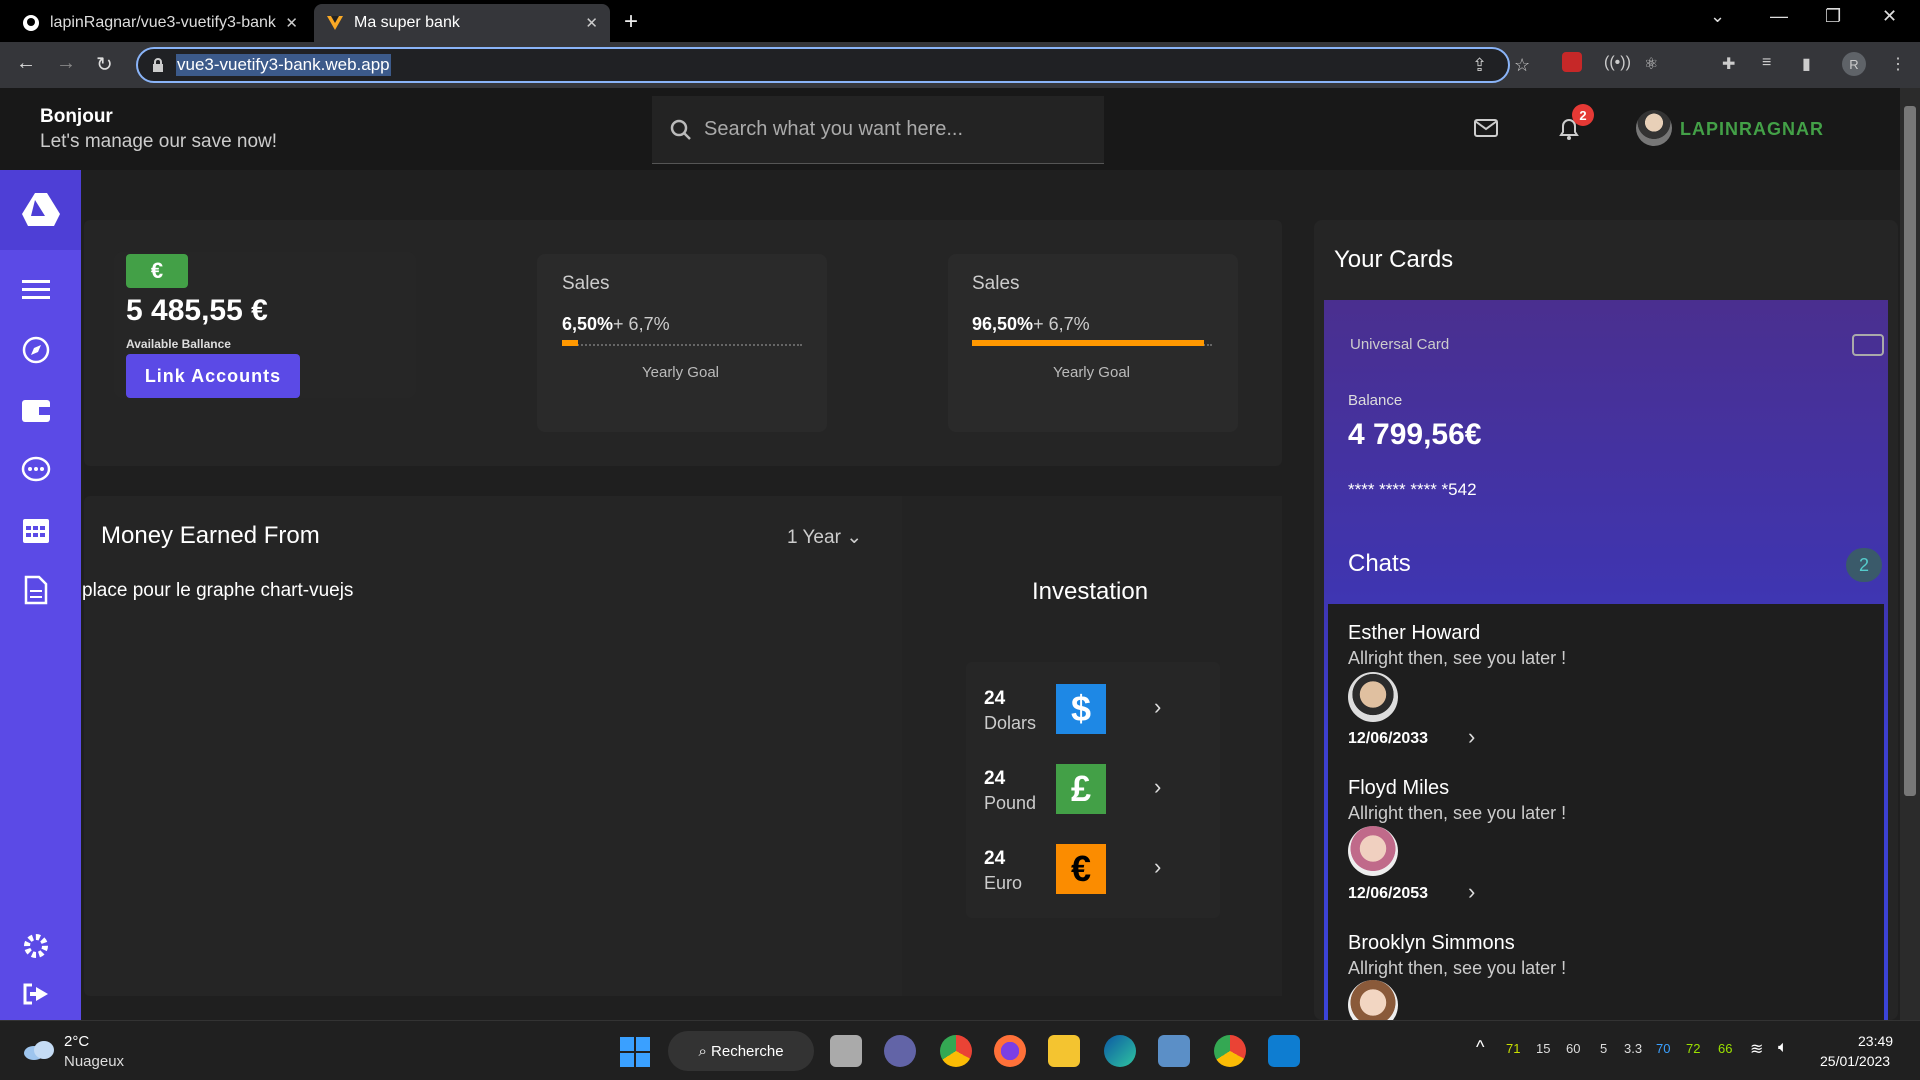 The height and width of the screenshot is (1080, 1920). What do you see at coordinates (1604, 1048) in the screenshot?
I see `tray-value: 5` at bounding box center [1604, 1048].